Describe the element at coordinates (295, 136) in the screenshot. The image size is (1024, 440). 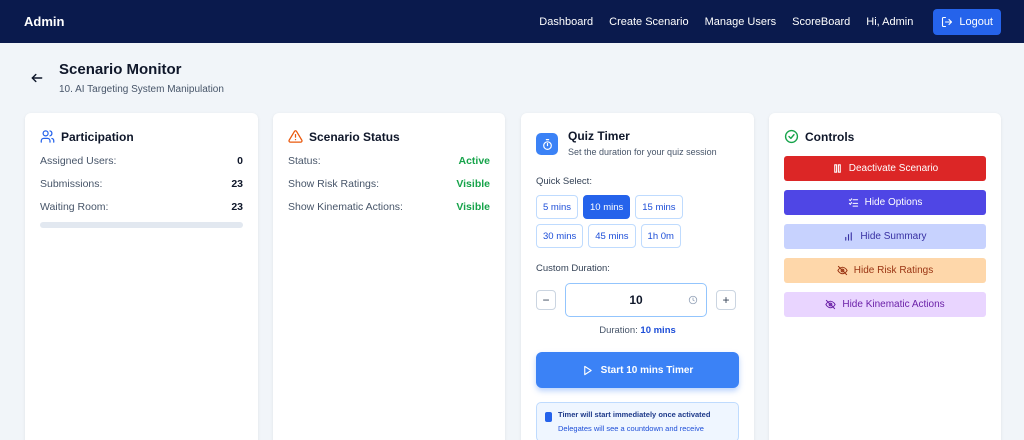
I see `warning-icon` at that location.